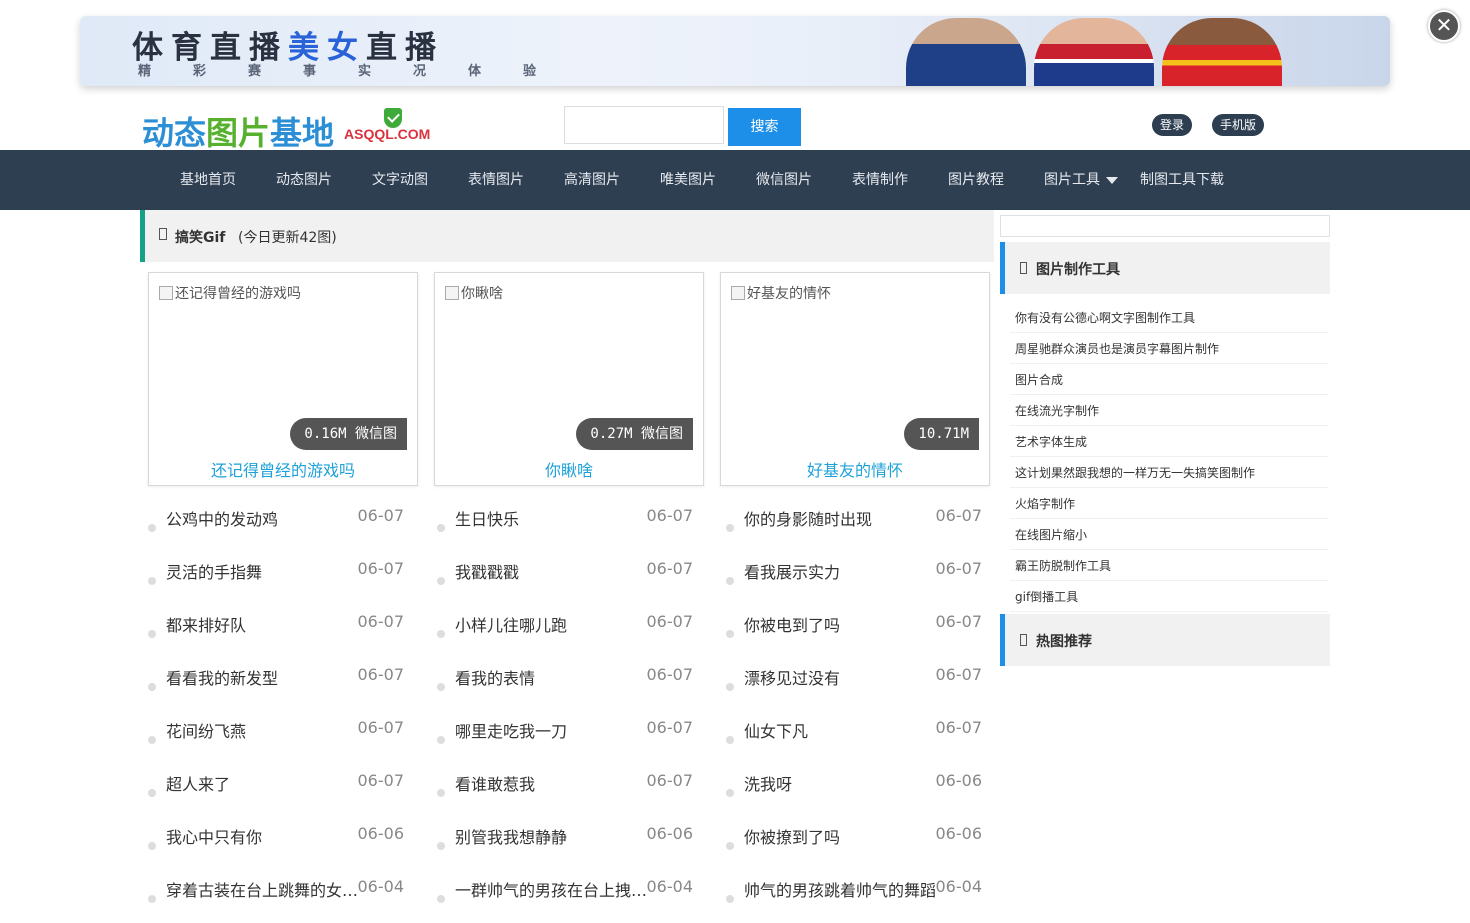 Image resolution: width=1470 pixels, height=923 pixels. What do you see at coordinates (854, 516) in the screenshot?
I see `list-item: 你的身影随时出现 06-07` at bounding box center [854, 516].